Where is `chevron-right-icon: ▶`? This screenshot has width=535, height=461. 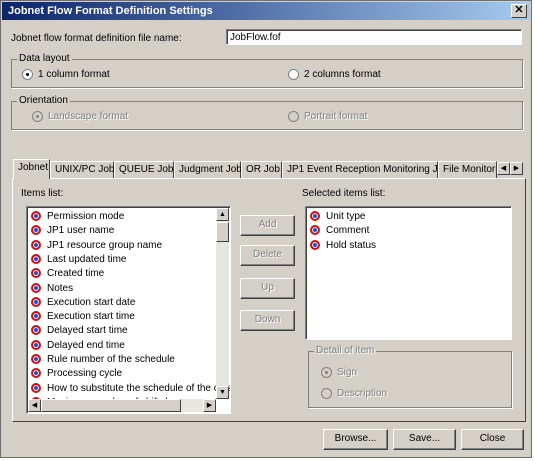 chevron-right-icon: ▶ is located at coordinates (516, 168).